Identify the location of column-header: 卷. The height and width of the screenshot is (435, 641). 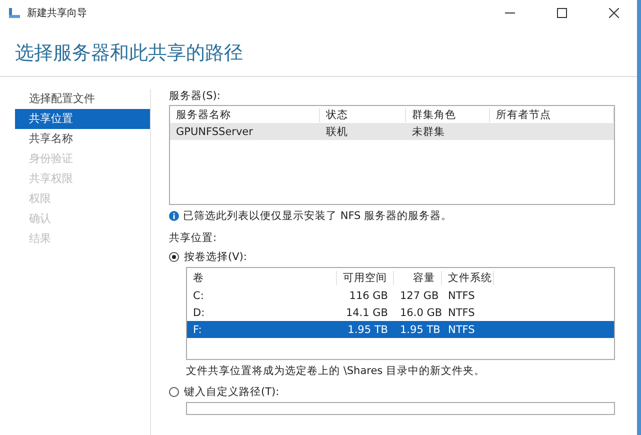
(262, 277).